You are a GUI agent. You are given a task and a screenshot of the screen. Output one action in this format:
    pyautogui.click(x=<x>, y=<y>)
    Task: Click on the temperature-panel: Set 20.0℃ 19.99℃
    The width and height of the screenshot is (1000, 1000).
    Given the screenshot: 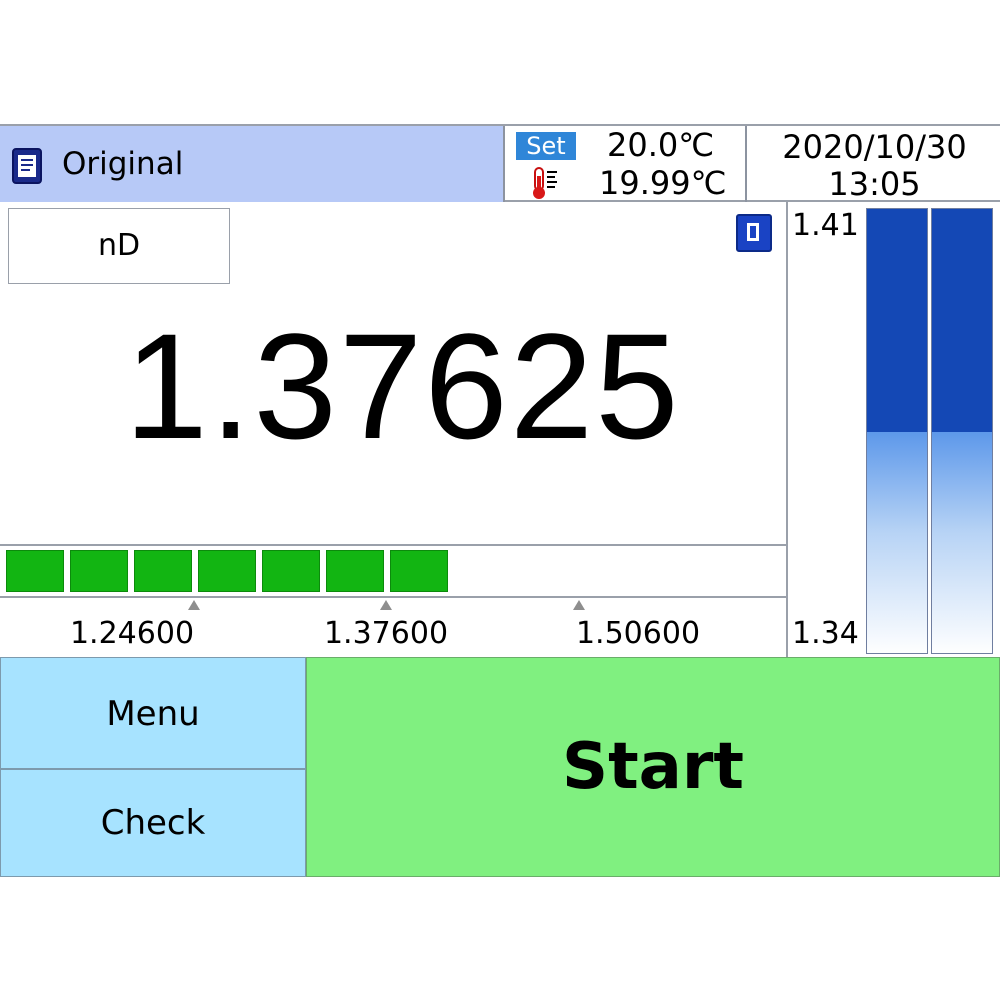 What is the action you would take?
    pyautogui.click(x=627, y=164)
    